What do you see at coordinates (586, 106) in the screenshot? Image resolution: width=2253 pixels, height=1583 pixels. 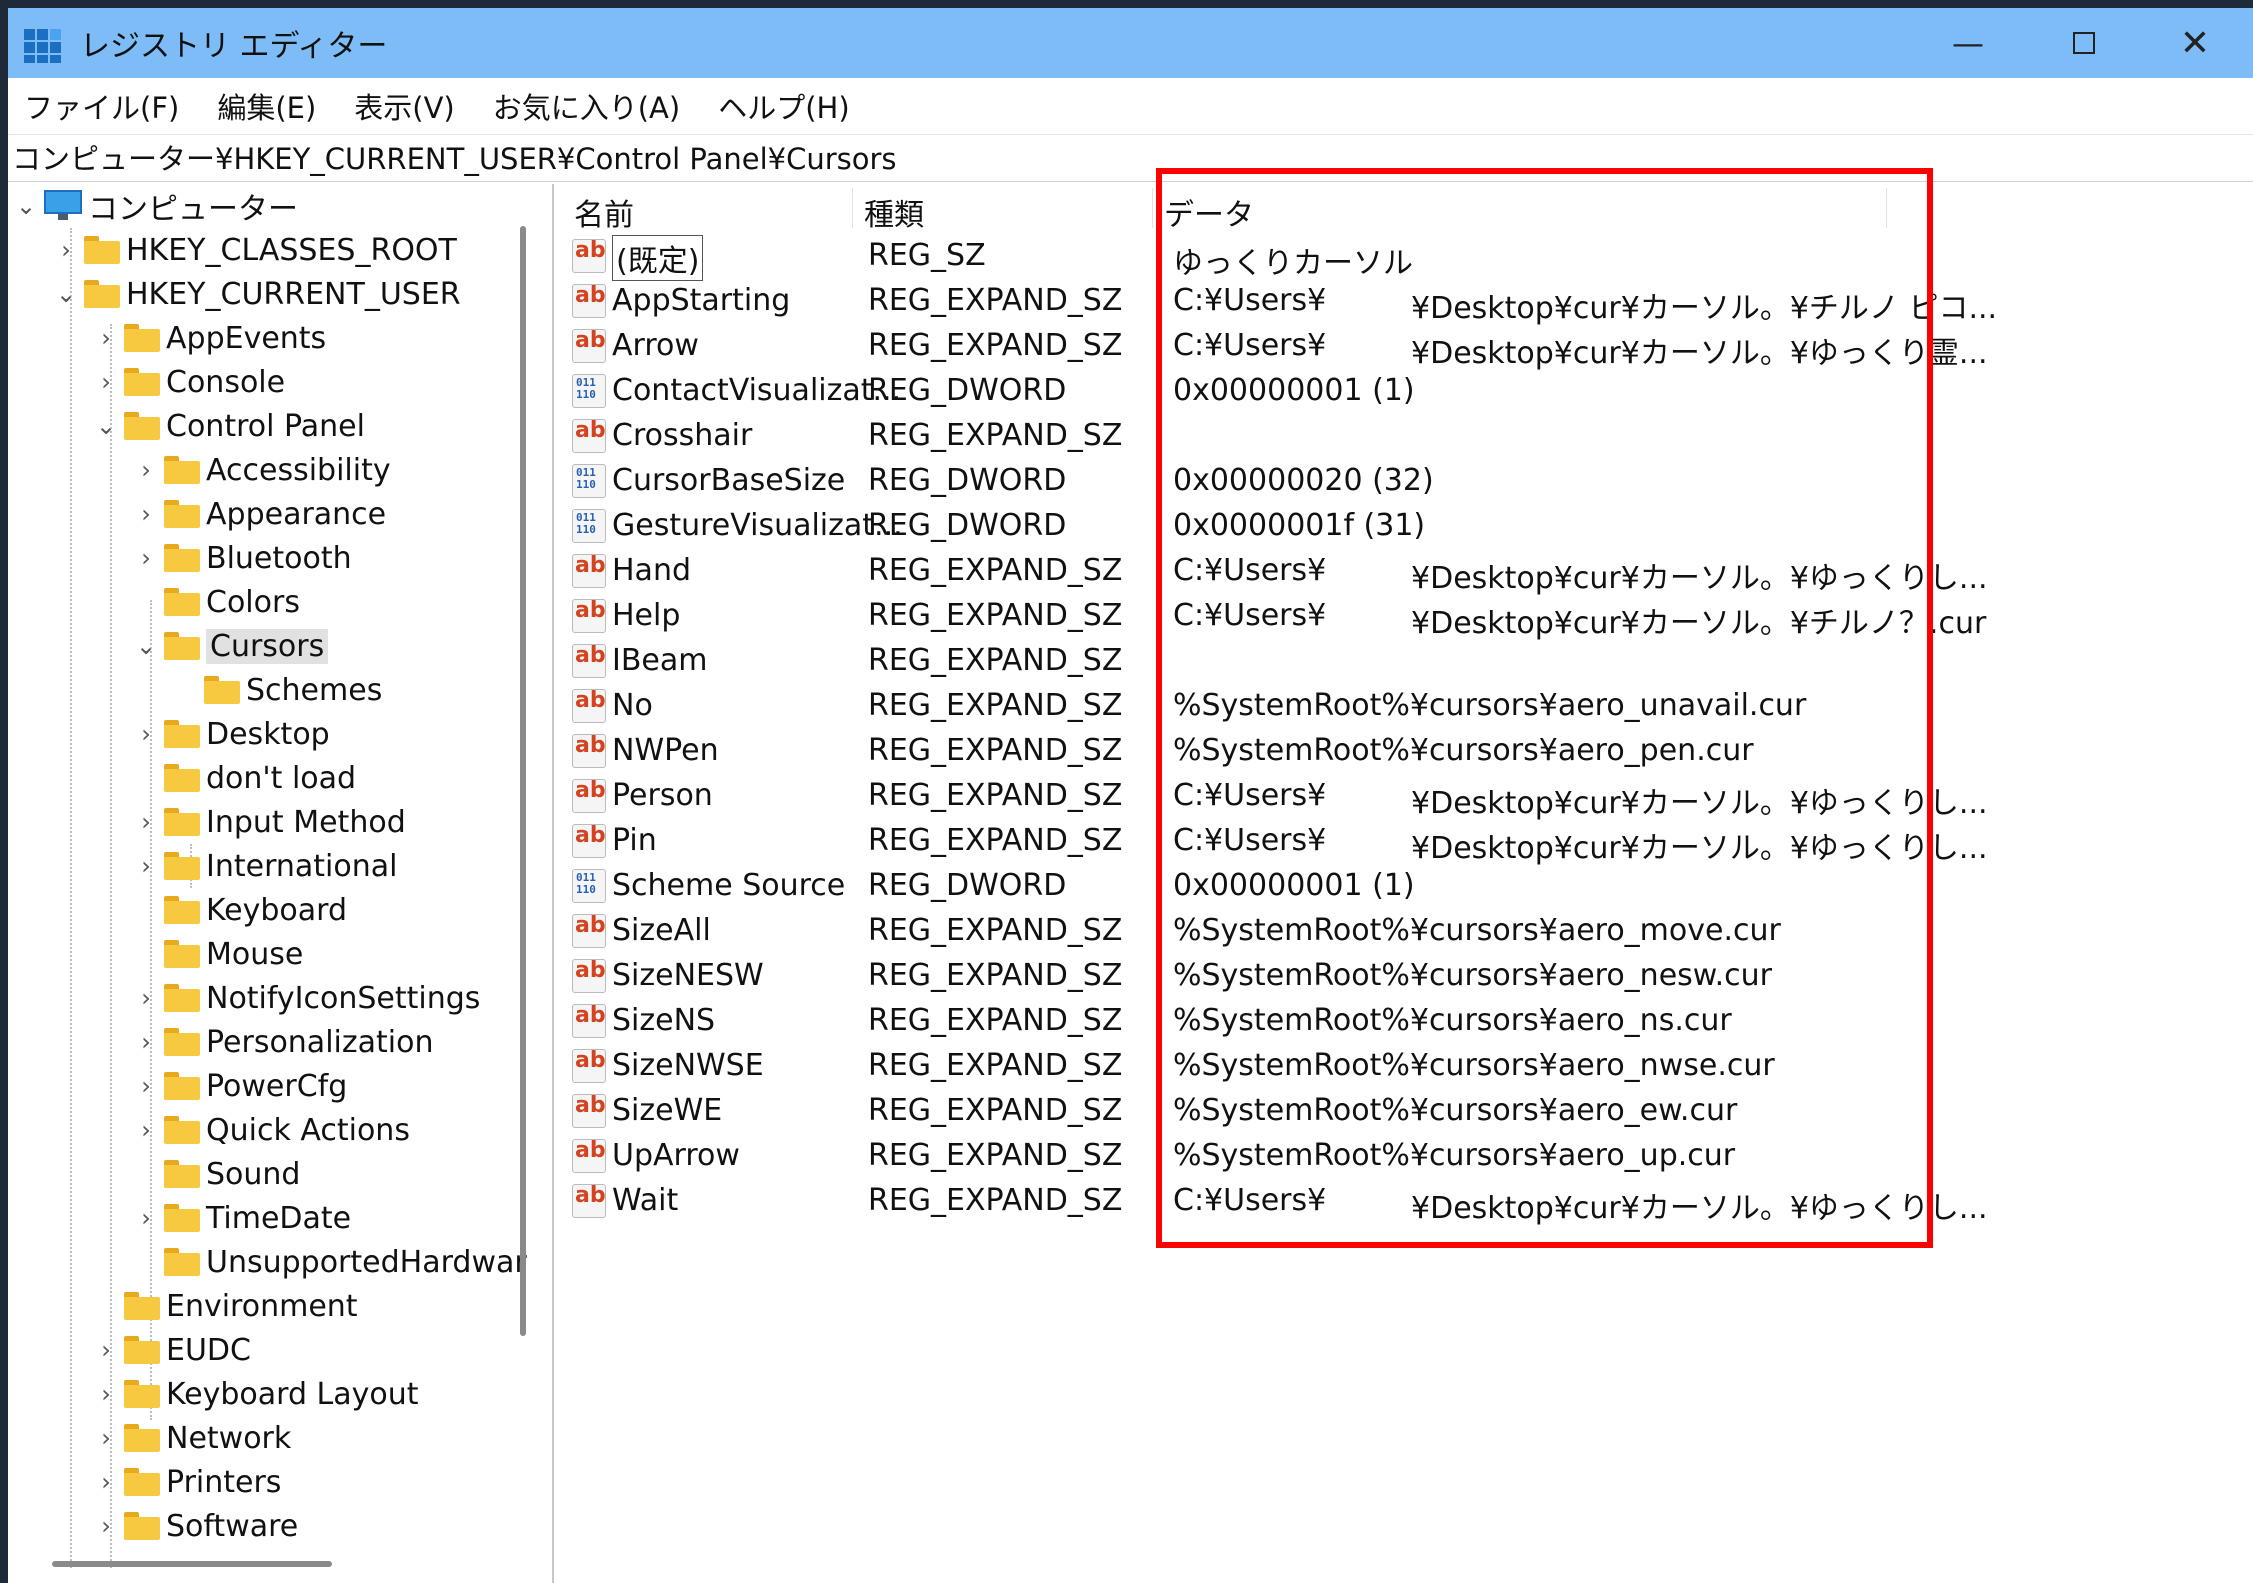 I see `menu-favorites: お気に入り(A)` at bounding box center [586, 106].